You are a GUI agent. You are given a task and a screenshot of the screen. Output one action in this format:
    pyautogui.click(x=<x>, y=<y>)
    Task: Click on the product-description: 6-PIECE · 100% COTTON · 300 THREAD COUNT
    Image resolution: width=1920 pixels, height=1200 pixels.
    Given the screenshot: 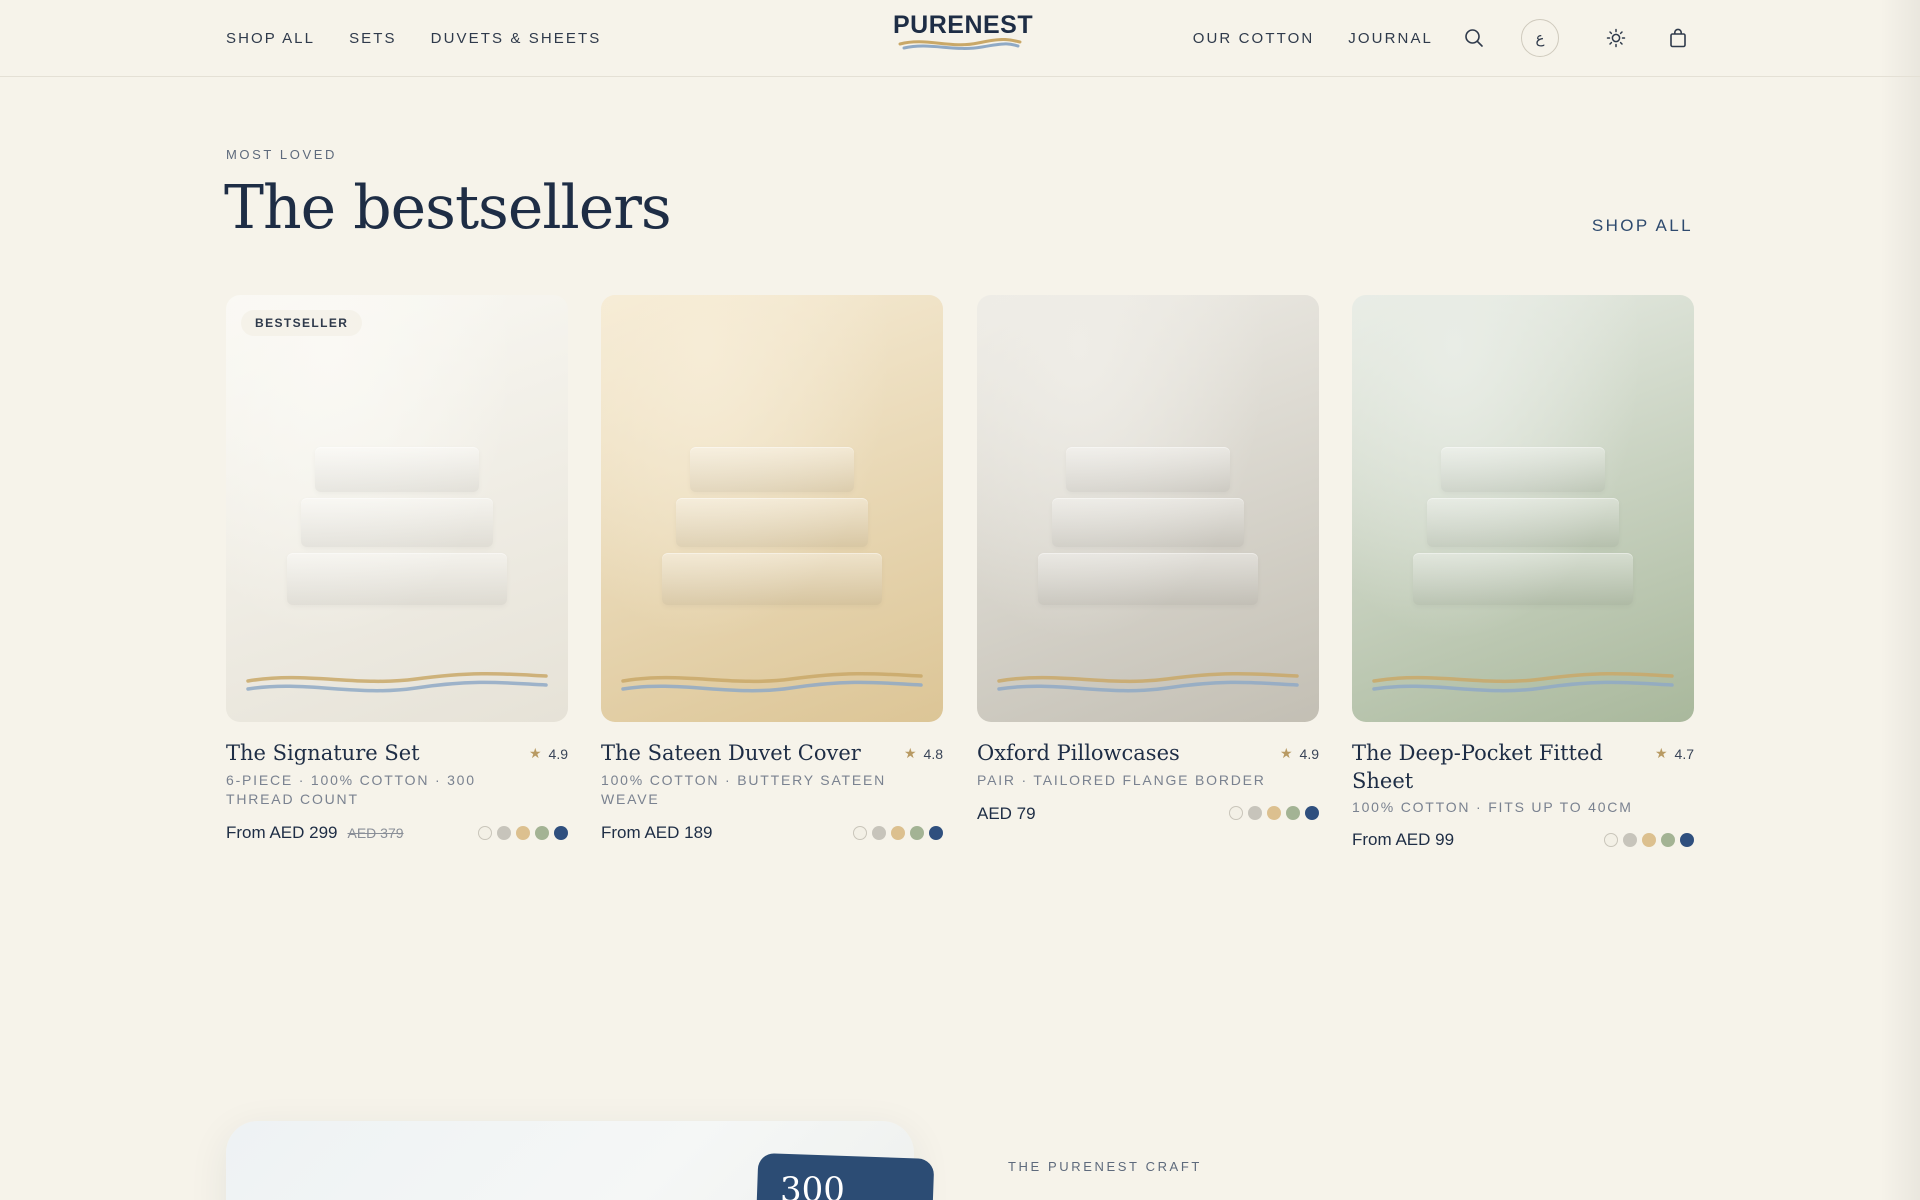 What is the action you would take?
    pyautogui.click(x=351, y=789)
    